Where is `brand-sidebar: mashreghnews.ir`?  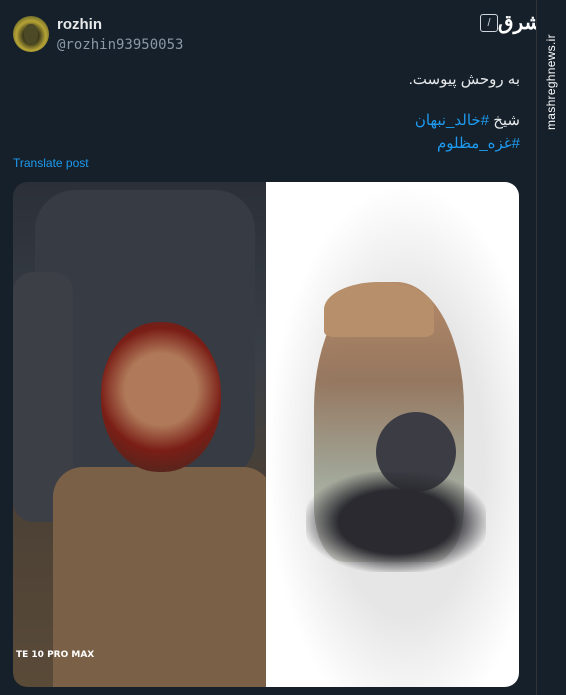 brand-sidebar: mashreghnews.ir is located at coordinates (551, 347).